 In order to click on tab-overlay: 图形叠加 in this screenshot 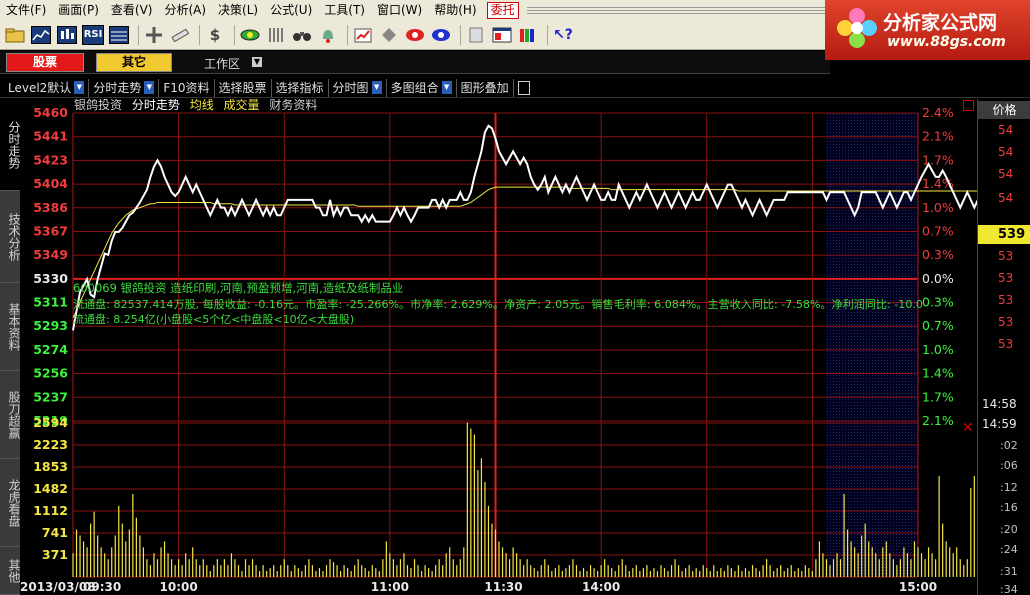, I will do `click(485, 87)`.